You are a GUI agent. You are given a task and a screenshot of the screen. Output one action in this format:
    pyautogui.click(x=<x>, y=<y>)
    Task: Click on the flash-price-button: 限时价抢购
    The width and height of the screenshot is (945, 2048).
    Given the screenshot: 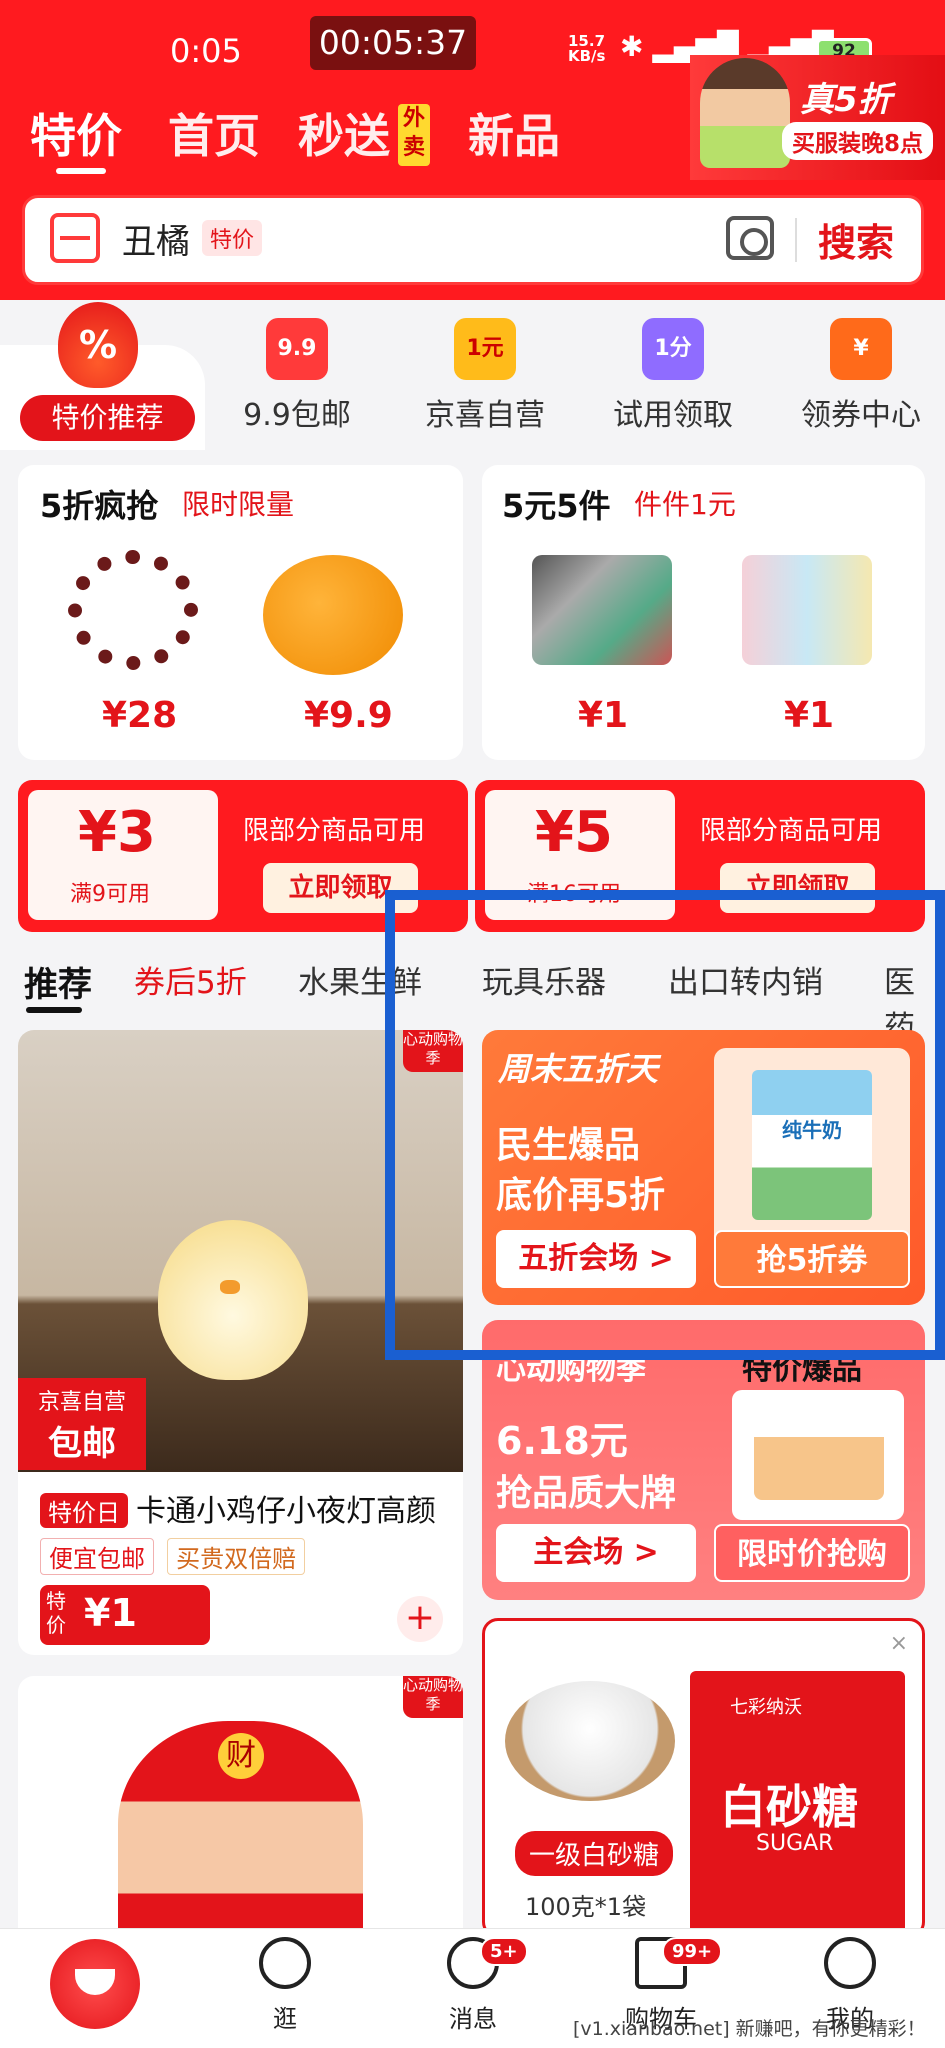 What is the action you would take?
    pyautogui.click(x=812, y=1553)
    